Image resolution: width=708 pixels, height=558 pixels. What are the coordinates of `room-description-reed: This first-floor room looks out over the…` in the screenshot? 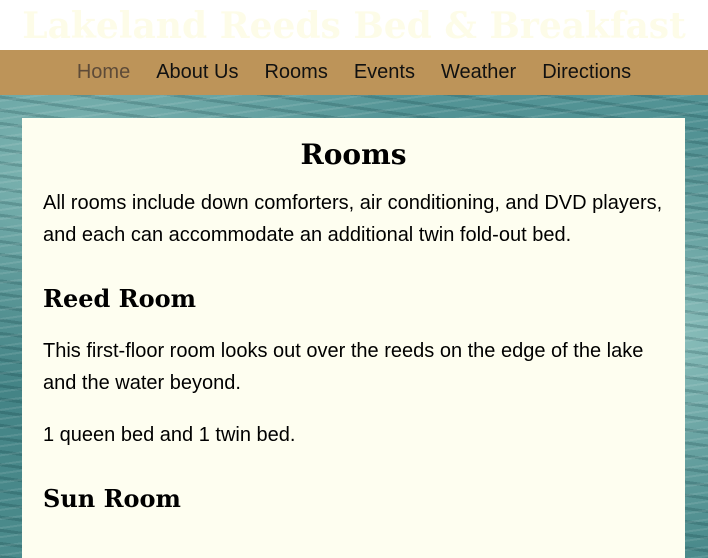 It's located at (343, 367).